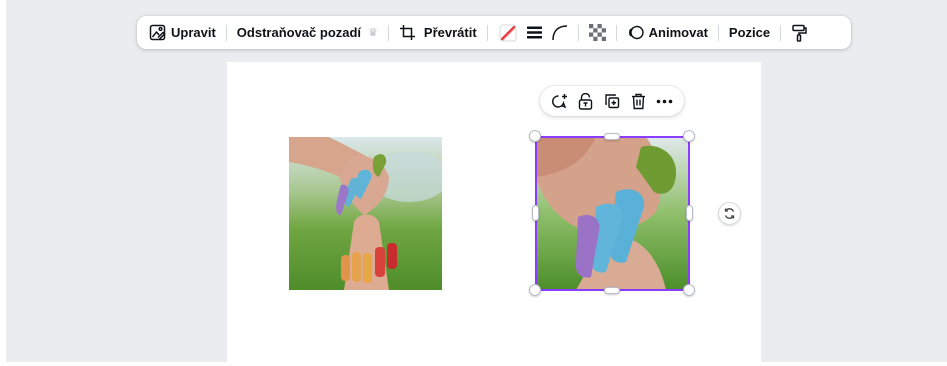 This screenshot has height=366, width=947. I want to click on photo-hands-left, so click(365, 213).